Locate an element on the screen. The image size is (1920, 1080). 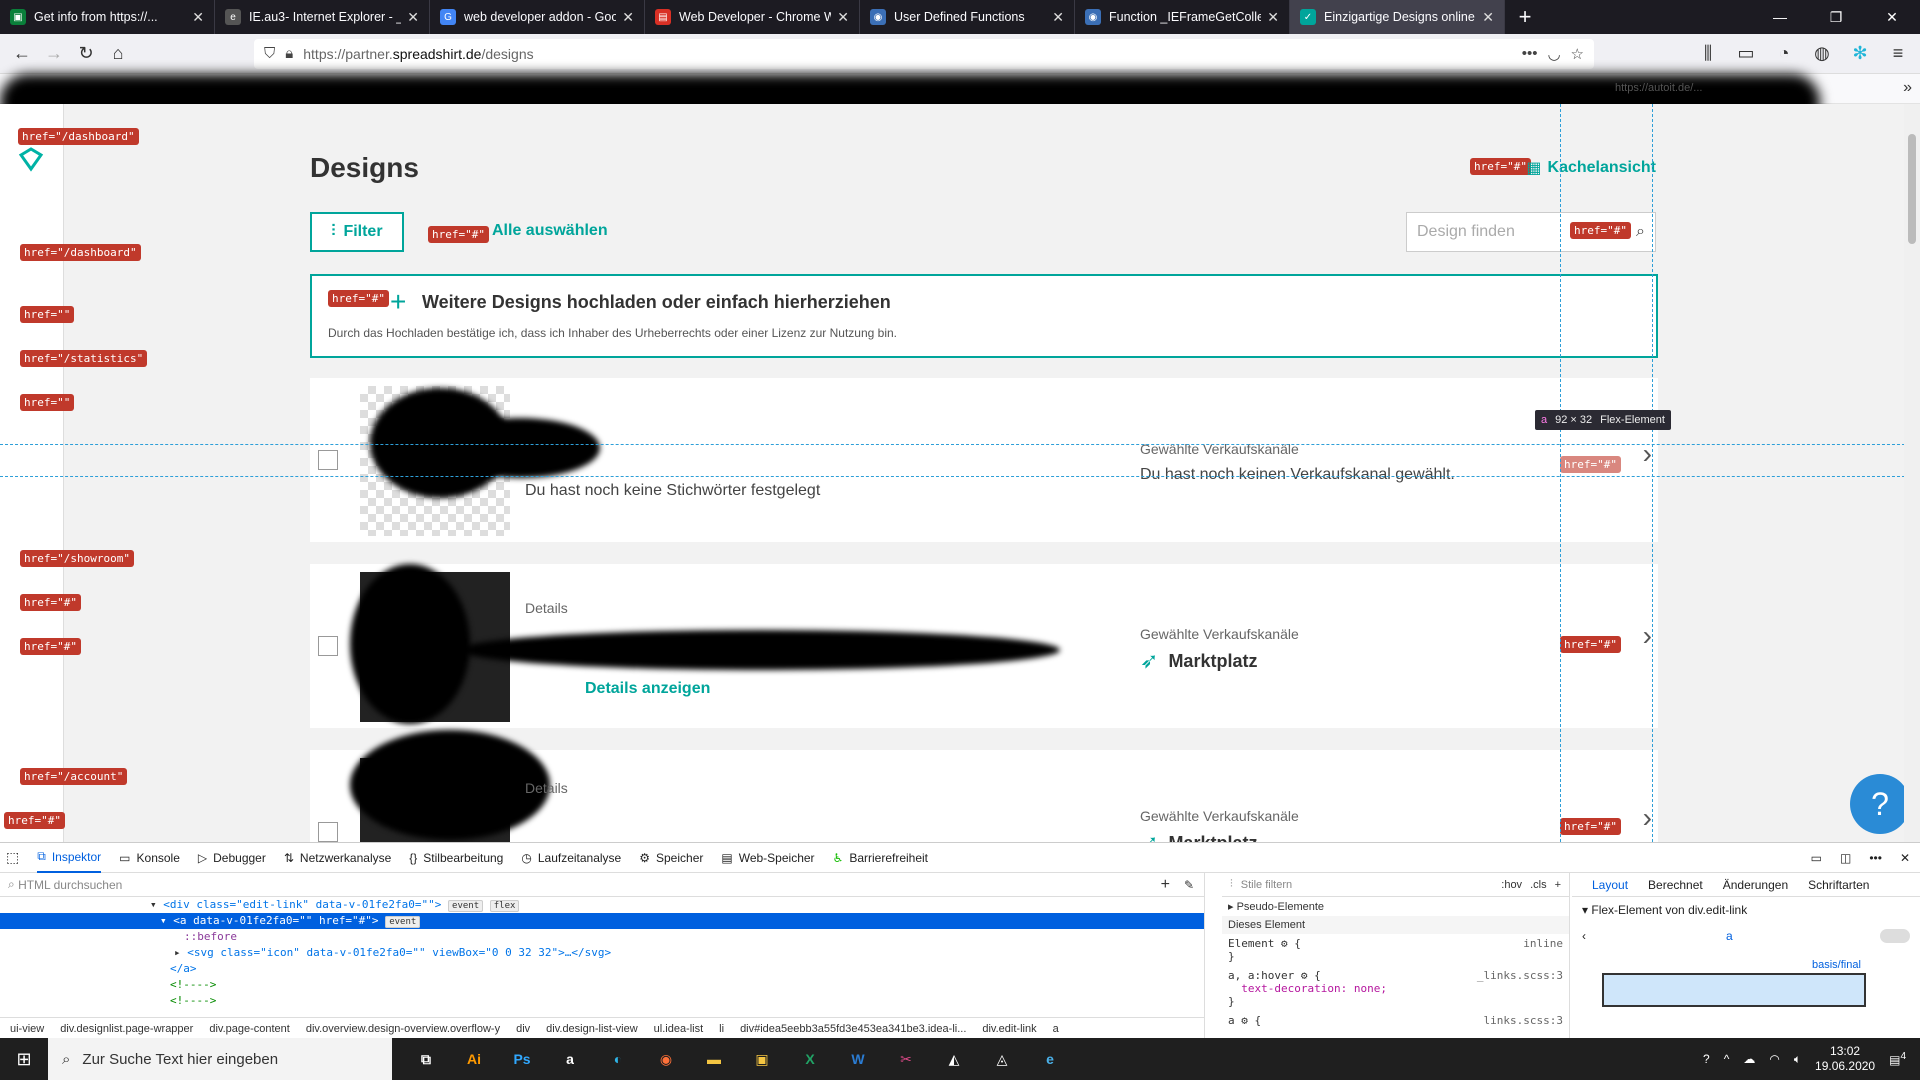
markup-line-selected: ▾ <a data-v-01fe2fa0="" href="#"> event is located at coordinates (602, 921).